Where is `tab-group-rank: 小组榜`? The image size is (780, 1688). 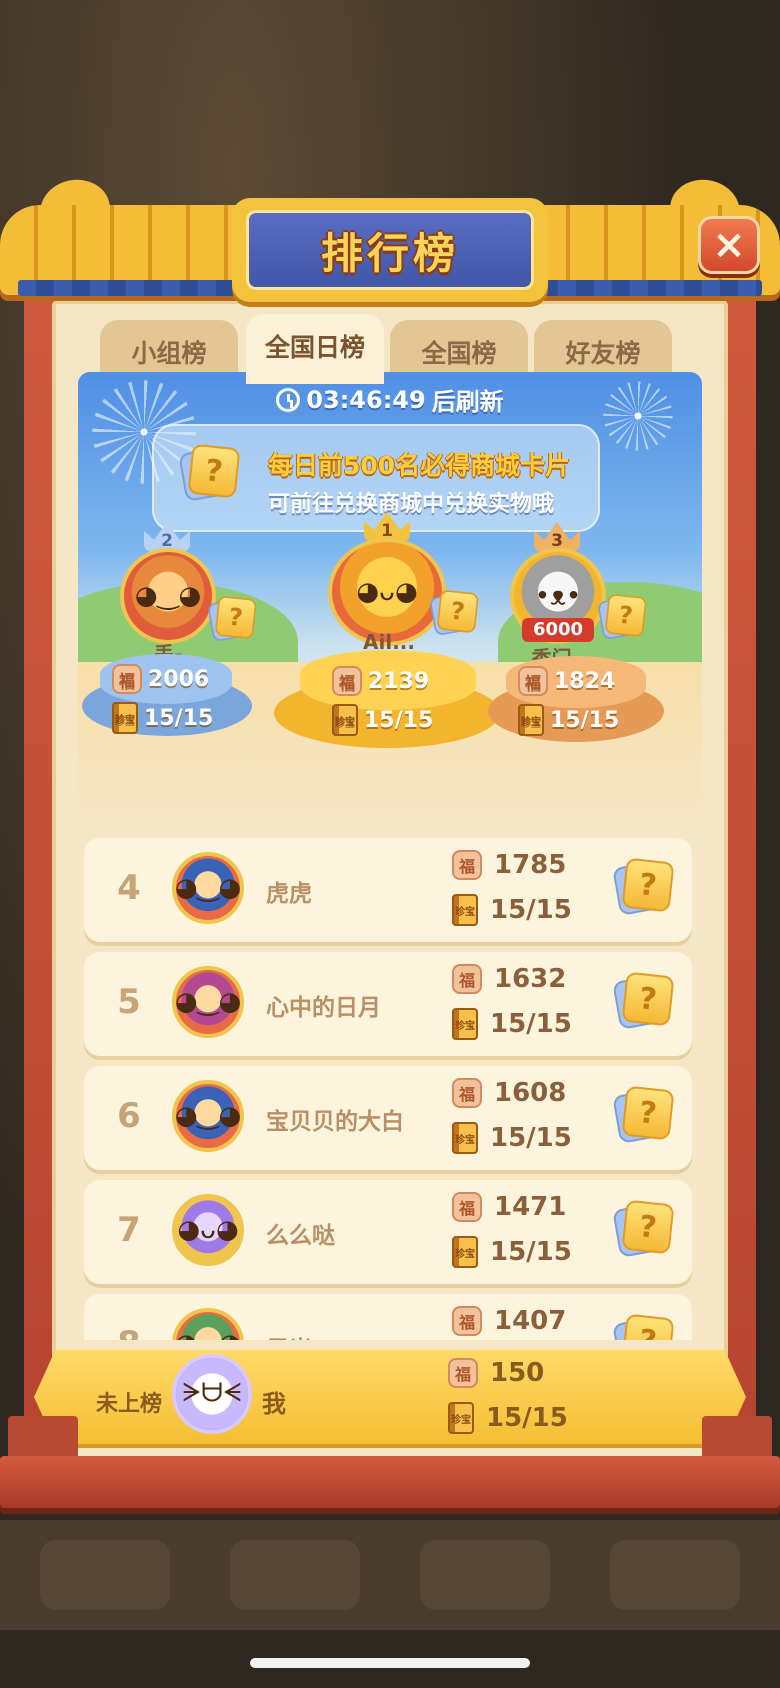 tab-group-rank: 小组榜 is located at coordinates (169, 350).